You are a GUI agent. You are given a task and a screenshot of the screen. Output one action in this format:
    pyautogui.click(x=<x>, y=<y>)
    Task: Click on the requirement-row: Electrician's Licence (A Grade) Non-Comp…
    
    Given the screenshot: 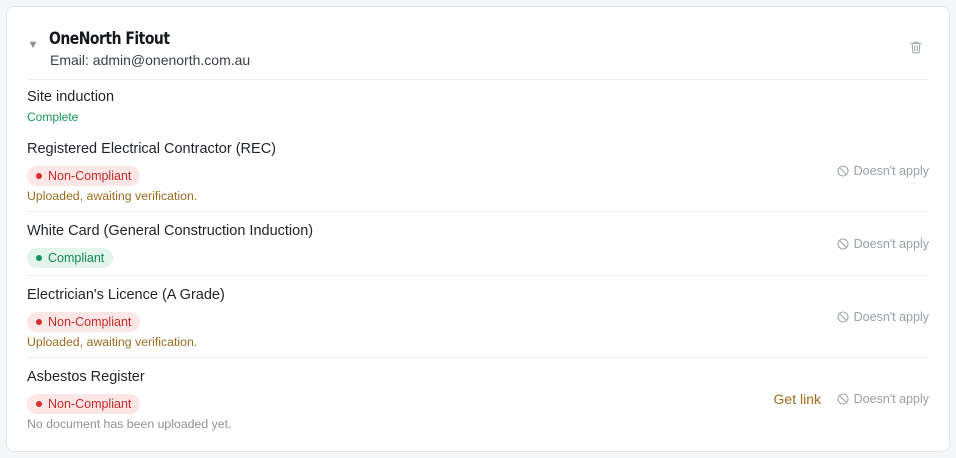 What is the action you would take?
    pyautogui.click(x=478, y=321)
    